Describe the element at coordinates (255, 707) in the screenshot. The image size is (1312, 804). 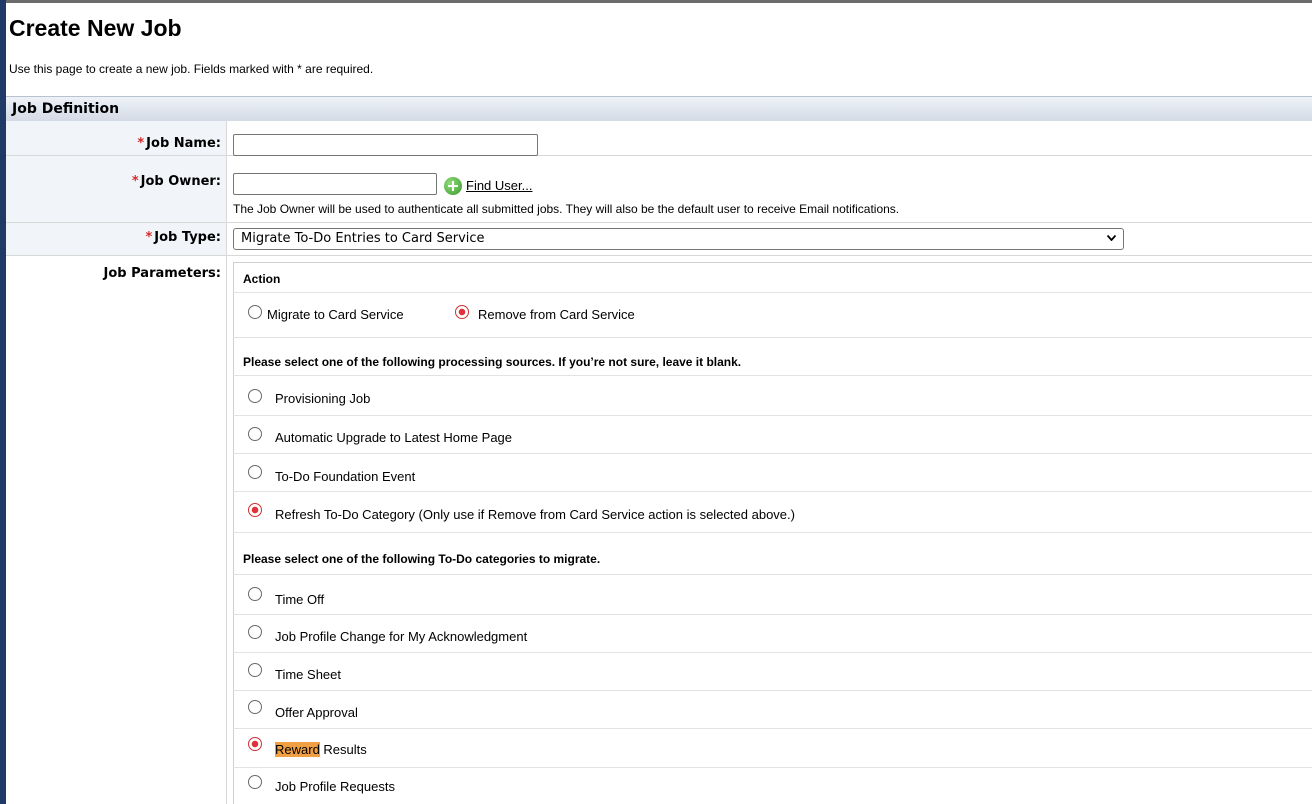
I see `radio-offer-approval` at that location.